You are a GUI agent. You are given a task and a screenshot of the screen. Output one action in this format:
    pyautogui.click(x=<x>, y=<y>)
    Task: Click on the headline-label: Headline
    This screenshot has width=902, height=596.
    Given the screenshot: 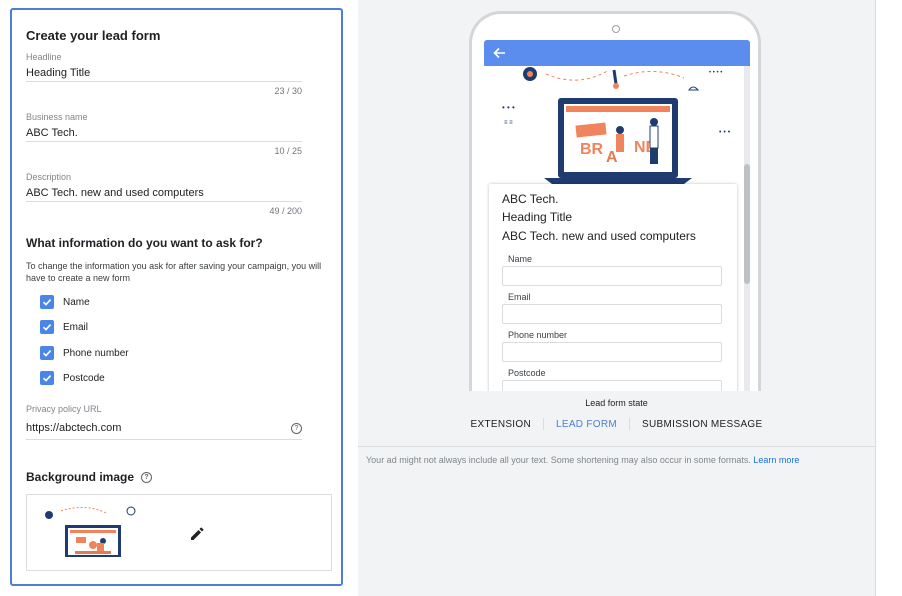 What is the action you would take?
    pyautogui.click(x=44, y=57)
    